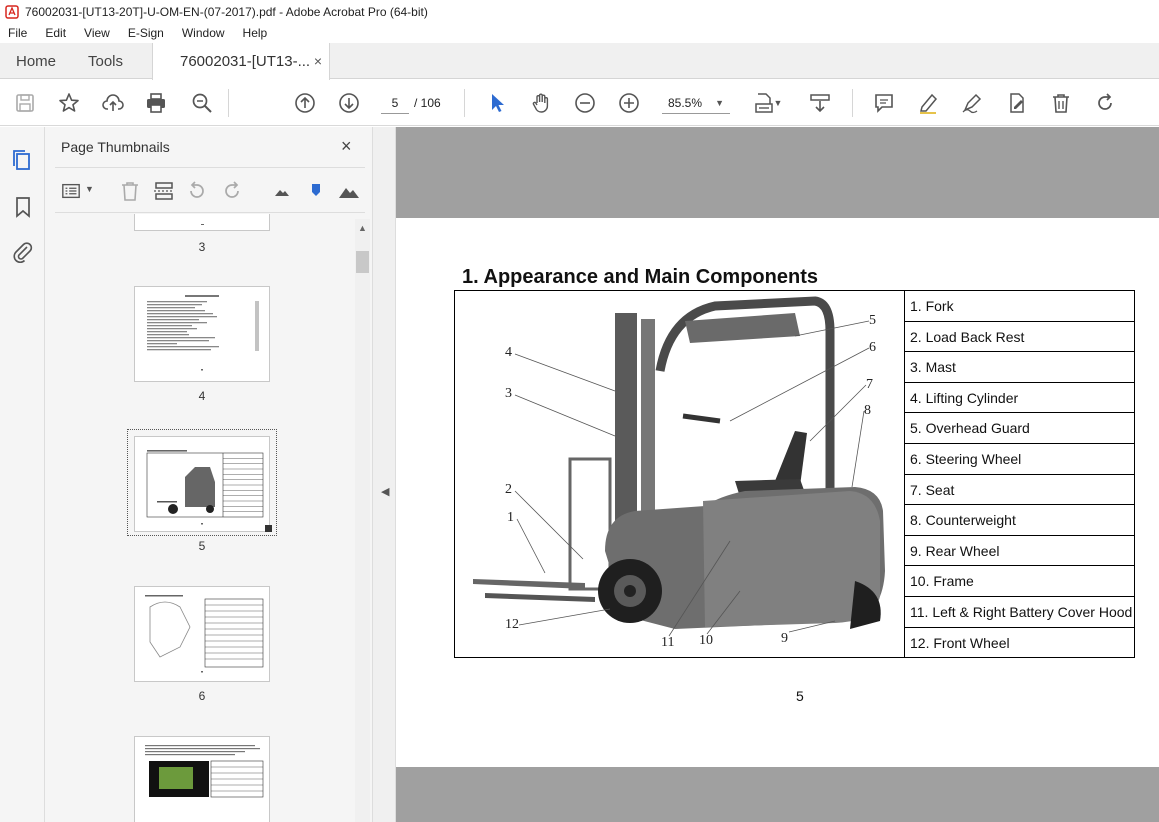  Describe the element at coordinates (1020, 551) in the screenshot. I see `component-row: 9. Rear Wheel` at that location.